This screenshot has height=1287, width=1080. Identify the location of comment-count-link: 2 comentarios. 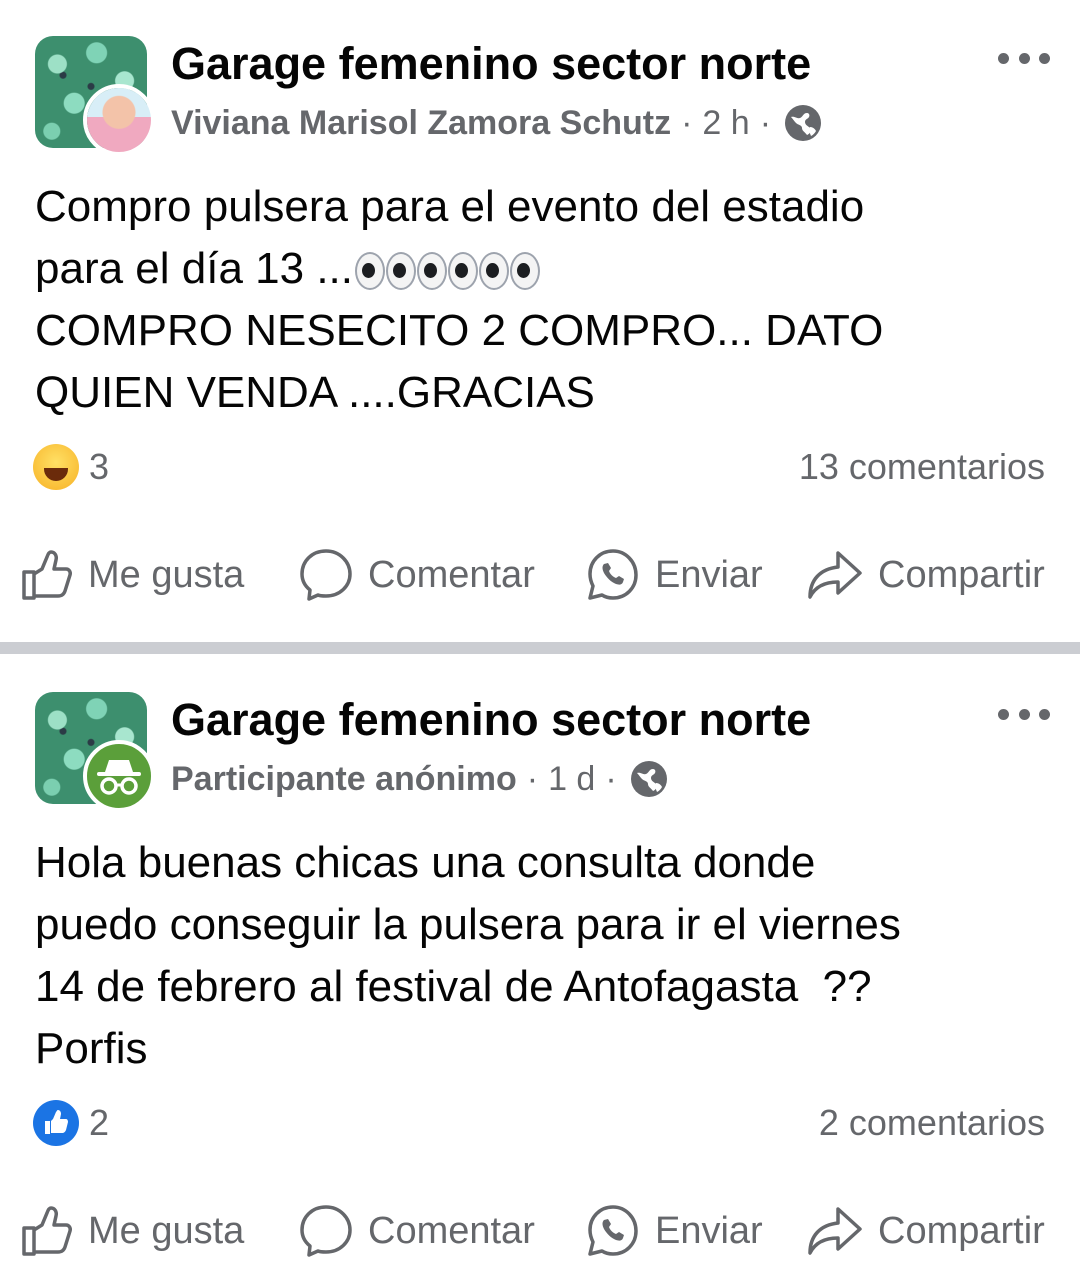
(932, 1123).